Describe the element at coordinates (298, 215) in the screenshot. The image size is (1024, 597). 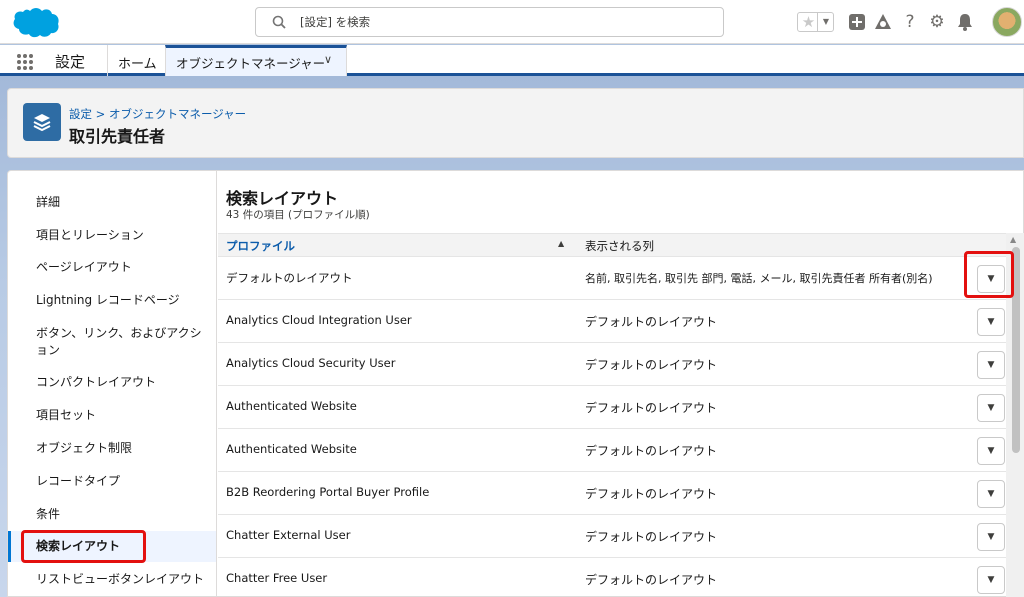
I see `section-subtitle: 43 件の項目 (プロファイル順)` at that location.